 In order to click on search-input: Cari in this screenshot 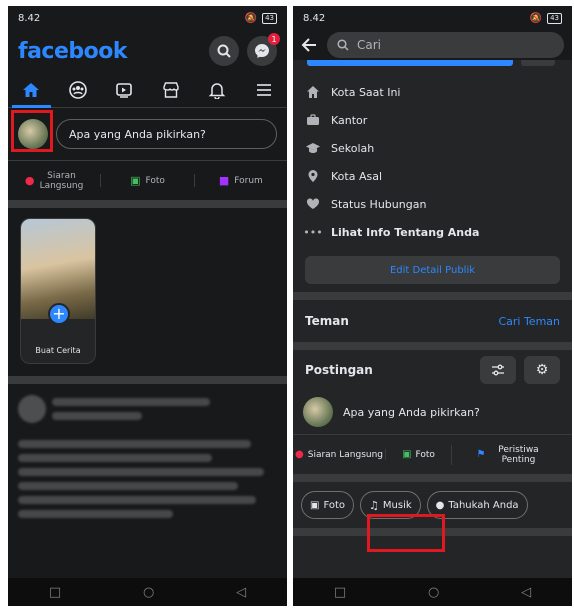, I will do `click(445, 45)`.